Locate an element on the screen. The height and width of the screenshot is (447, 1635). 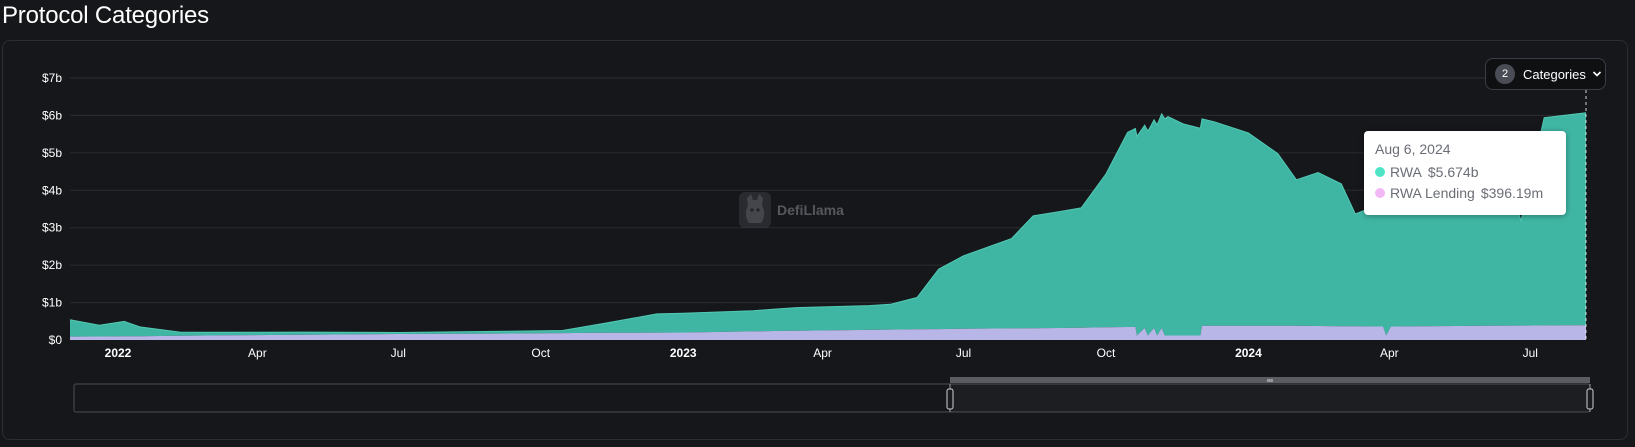
chevron-down-icon is located at coordinates (1597, 74).